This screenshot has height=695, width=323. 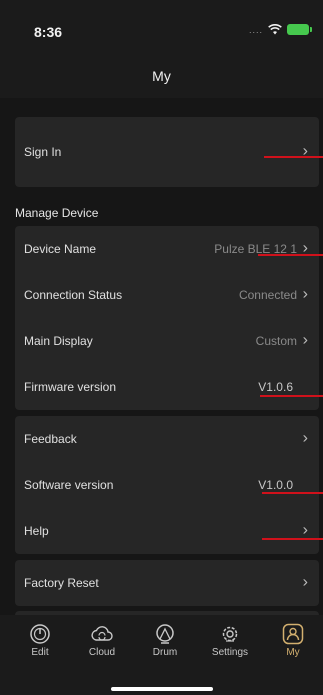 I want to click on device-name-label: Device Name, so click(x=60, y=249).